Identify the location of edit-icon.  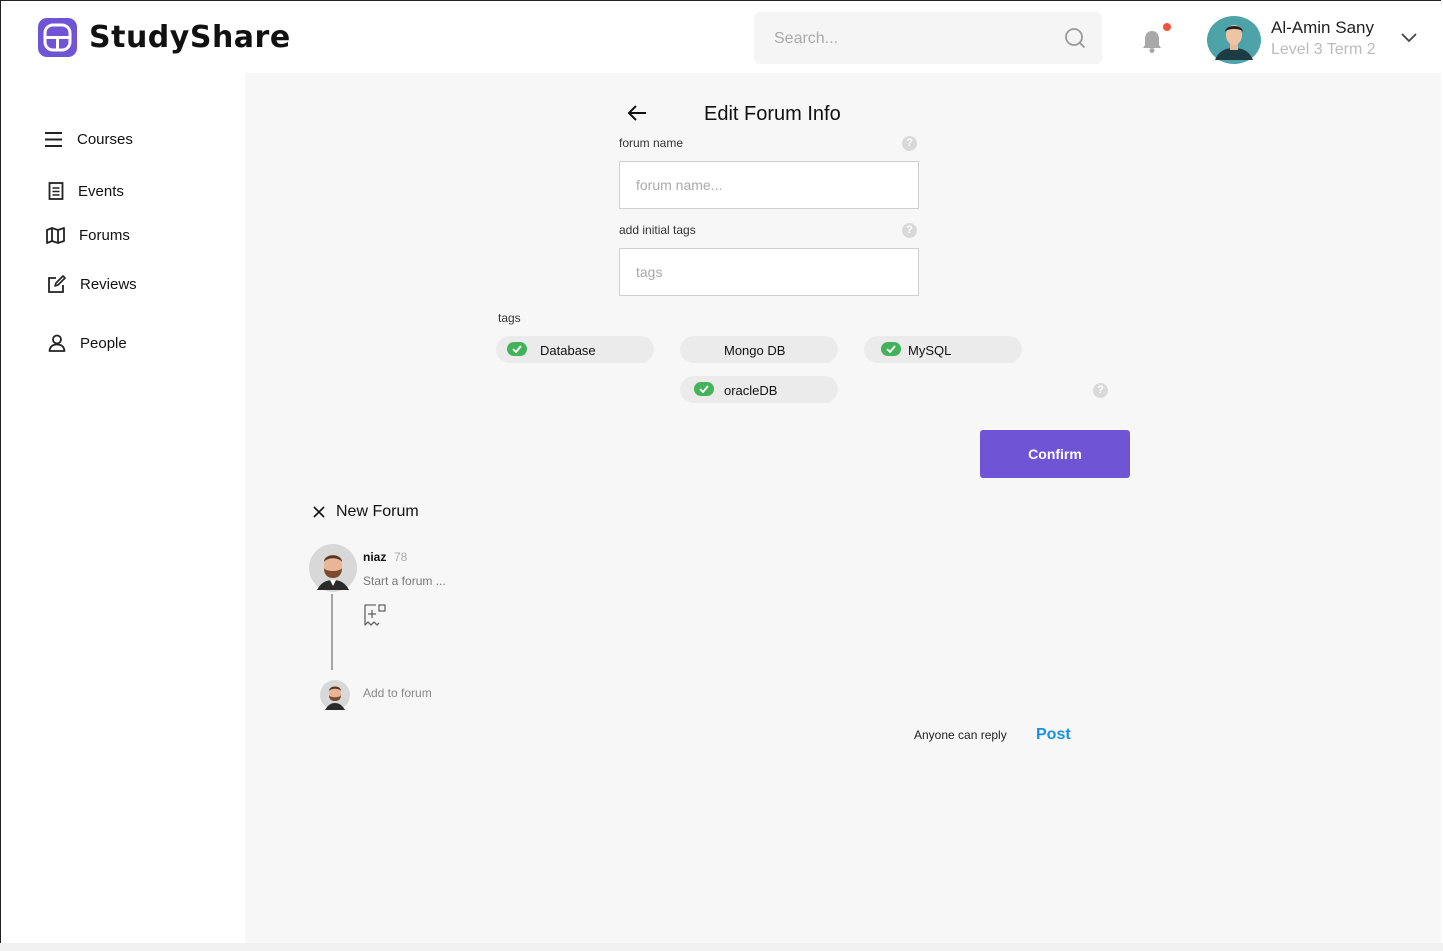
(57, 284).